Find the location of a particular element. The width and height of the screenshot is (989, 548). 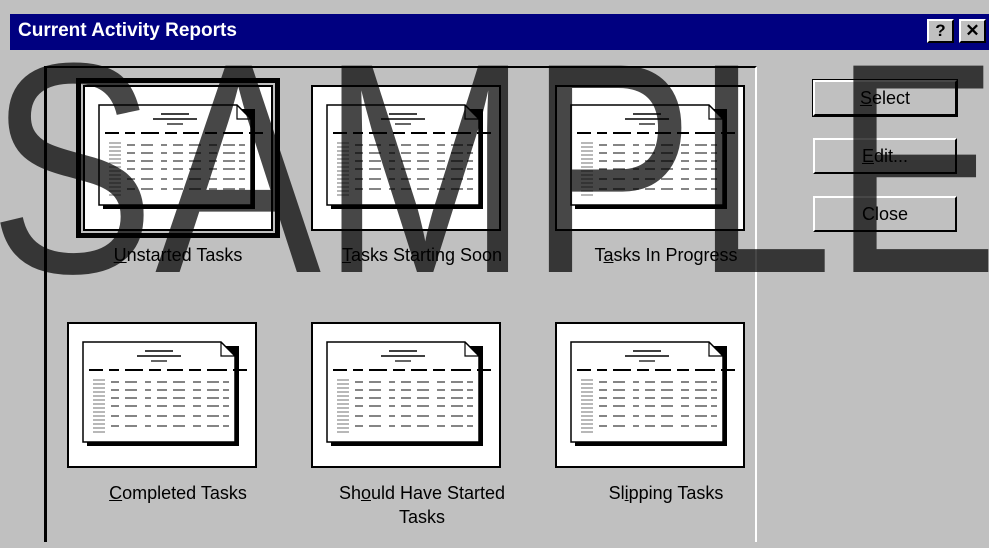

report-label: Tasks Starting Soon is located at coordinates (422, 255).